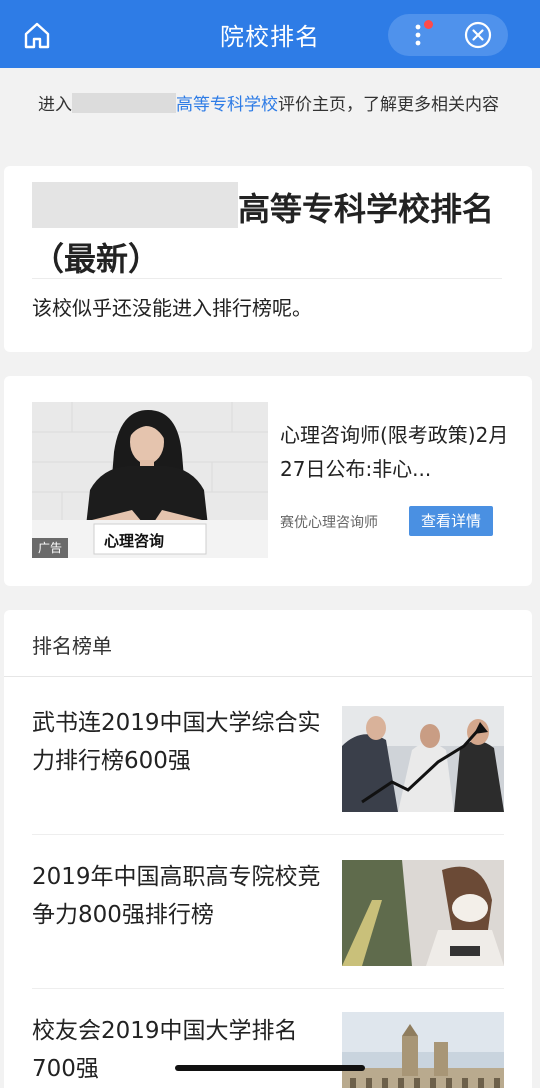  I want to click on school-homepage-link: 高等专科学校, so click(227, 105).